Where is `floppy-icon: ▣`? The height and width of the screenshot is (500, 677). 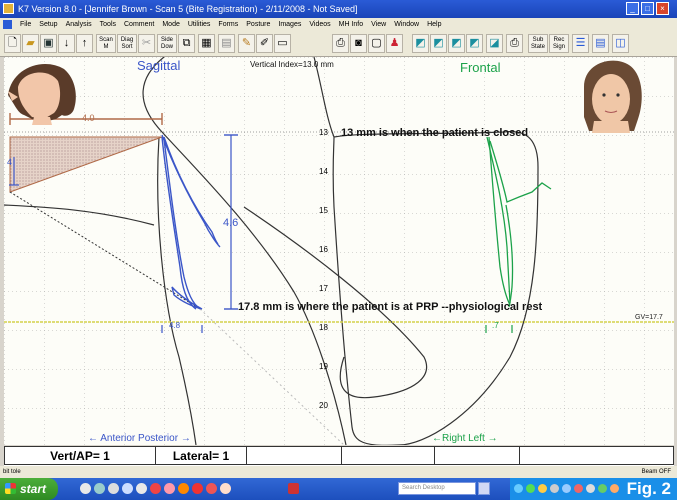
floppy-icon: ▣ is located at coordinates (48, 43).